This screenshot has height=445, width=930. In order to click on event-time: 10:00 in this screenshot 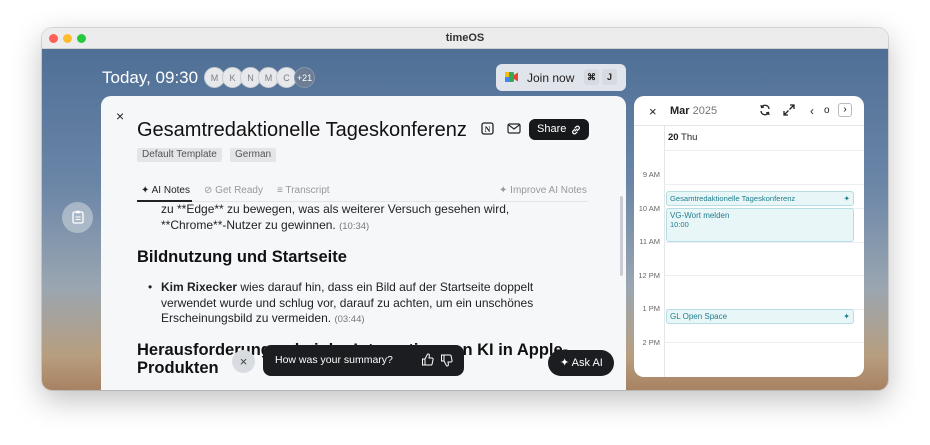, I will do `click(679, 224)`.